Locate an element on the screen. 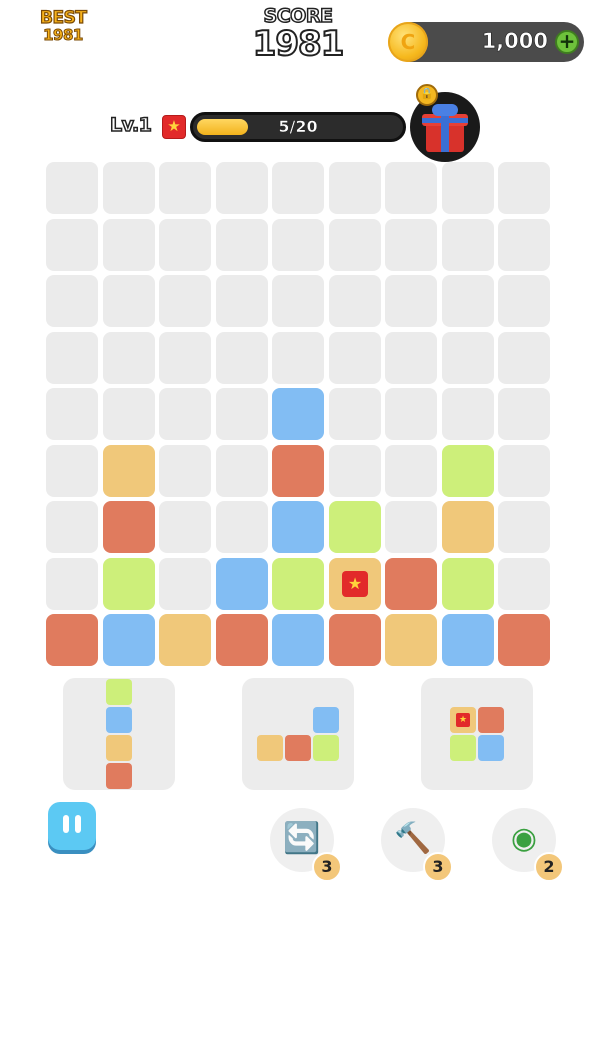 The image size is (596, 1060). bomb-tool-button: ◉ 2 is located at coordinates (528, 845).